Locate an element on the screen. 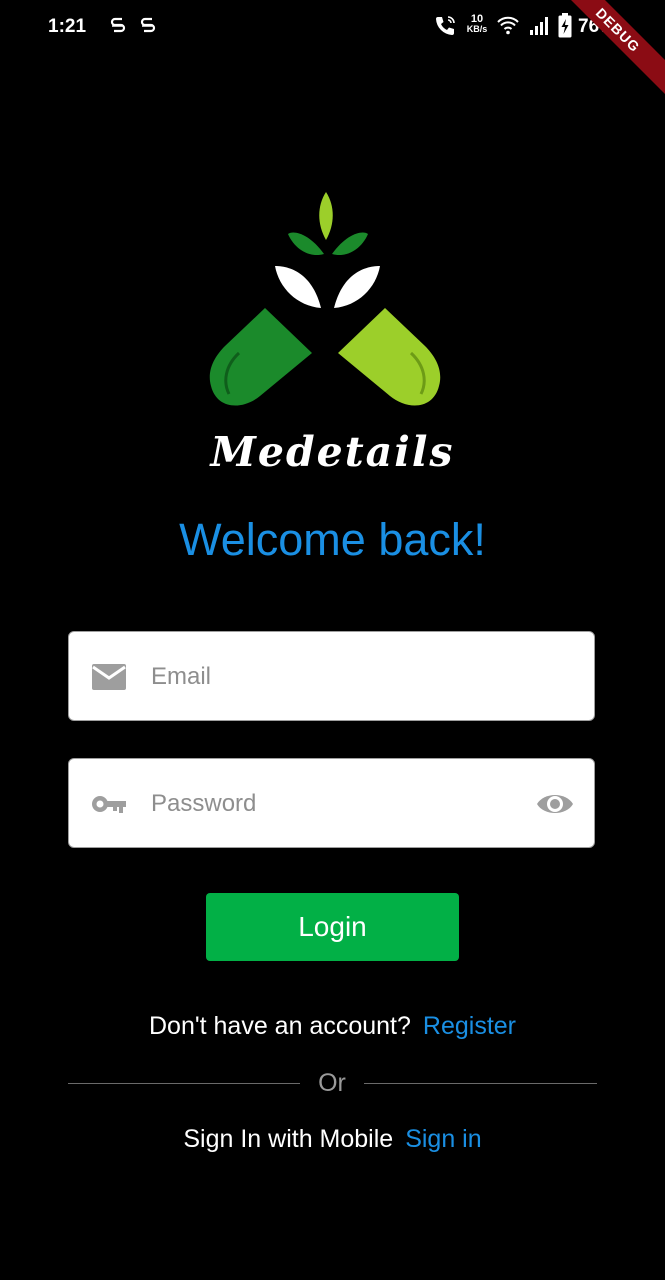 The image size is (665, 1280). email-input is located at coordinates (331, 677).